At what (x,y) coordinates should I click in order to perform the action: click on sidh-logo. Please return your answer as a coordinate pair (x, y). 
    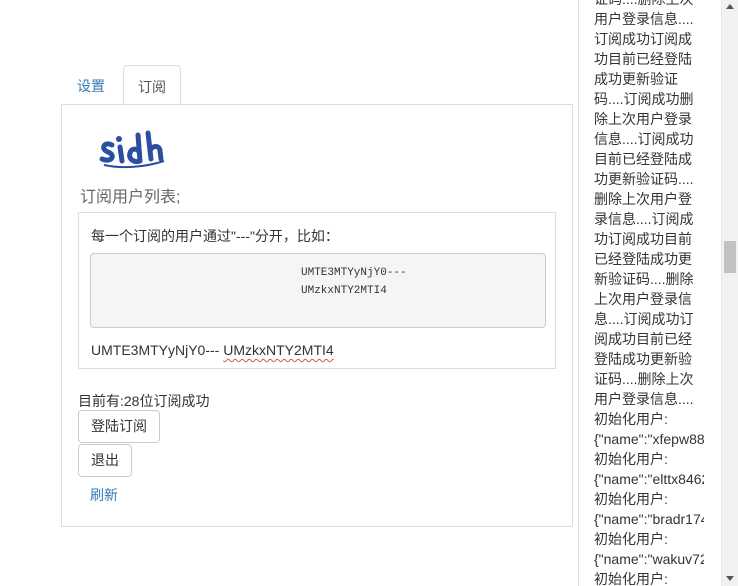
    Looking at the image, I should click on (133, 148).